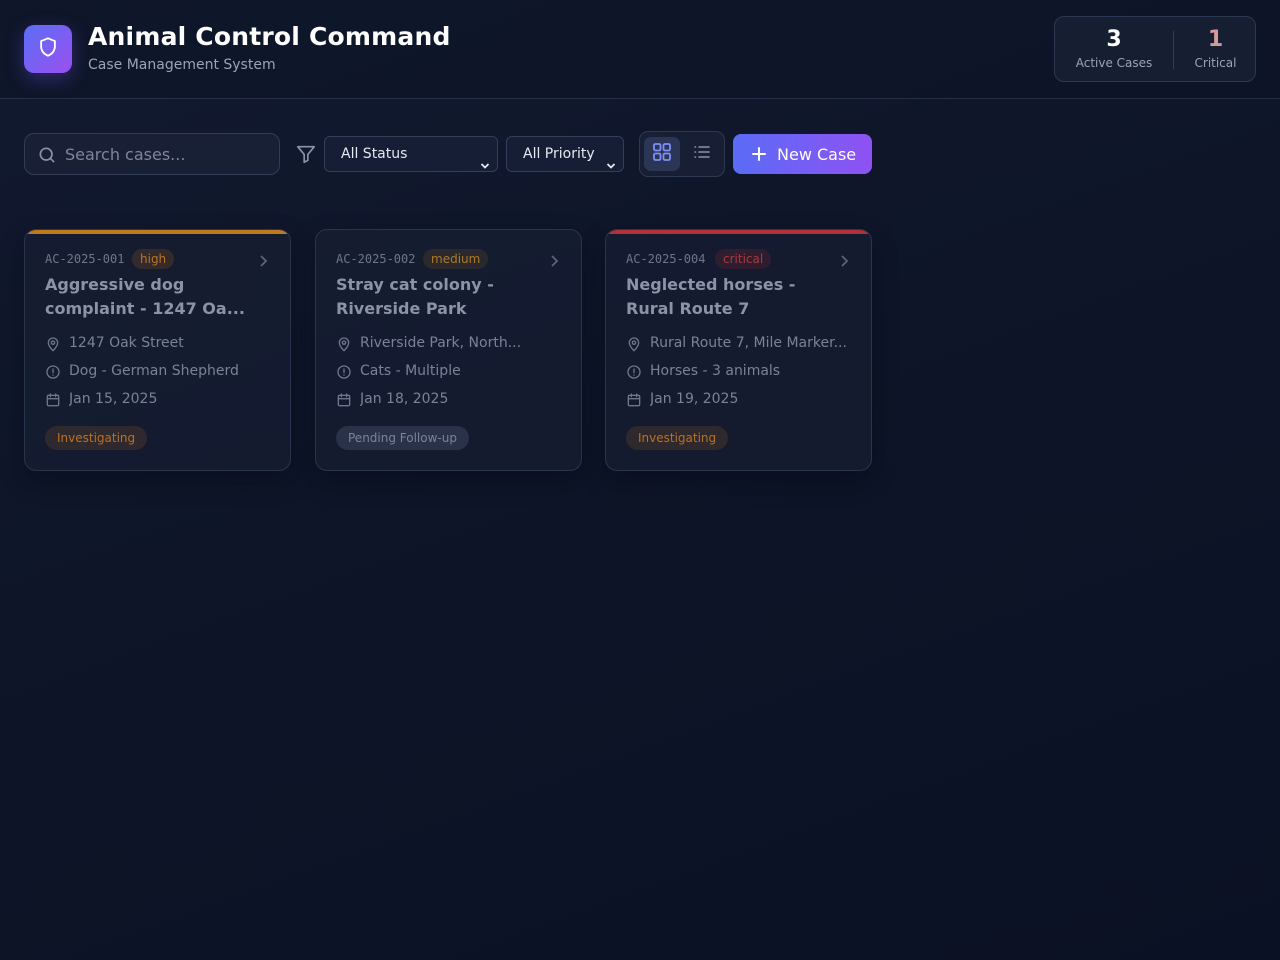  I want to click on filter-icon, so click(306, 156).